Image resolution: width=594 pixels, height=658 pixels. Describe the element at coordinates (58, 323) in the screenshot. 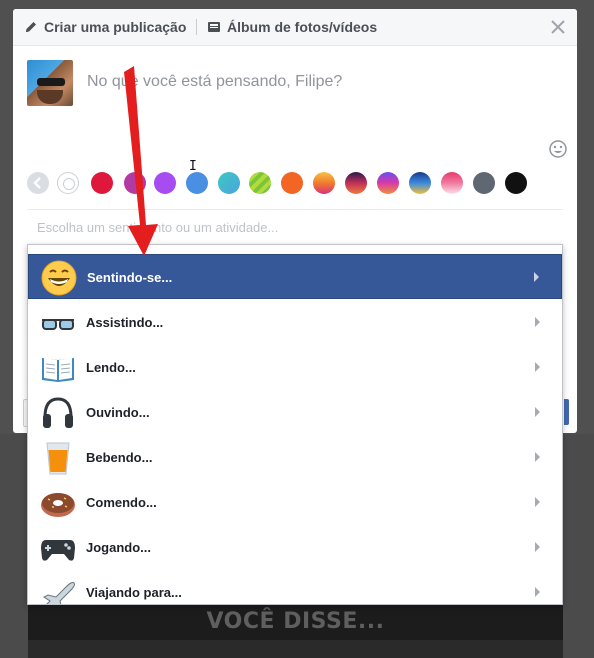

I see `glasses-icon` at that location.